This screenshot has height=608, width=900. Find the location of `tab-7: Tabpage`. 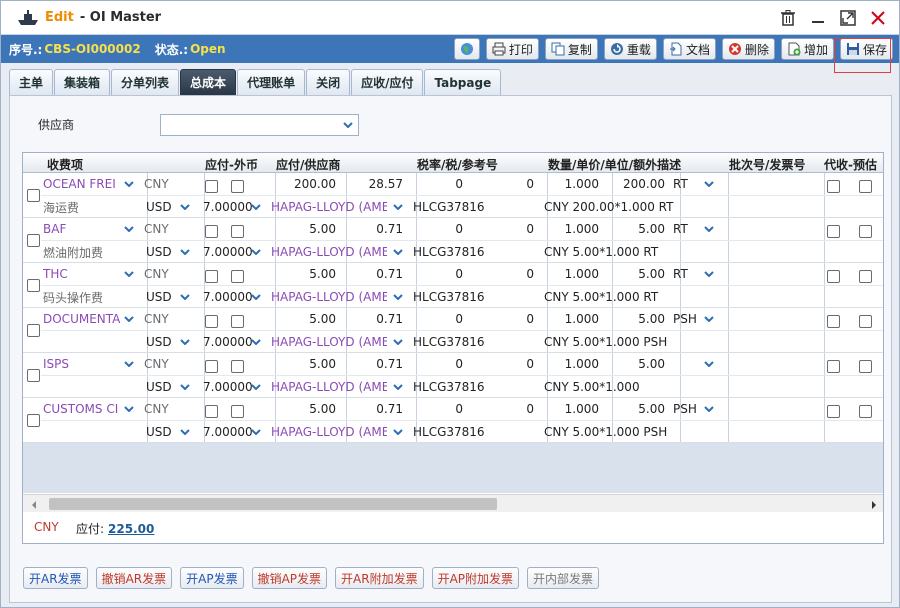

tab-7: Tabpage is located at coordinates (463, 82).